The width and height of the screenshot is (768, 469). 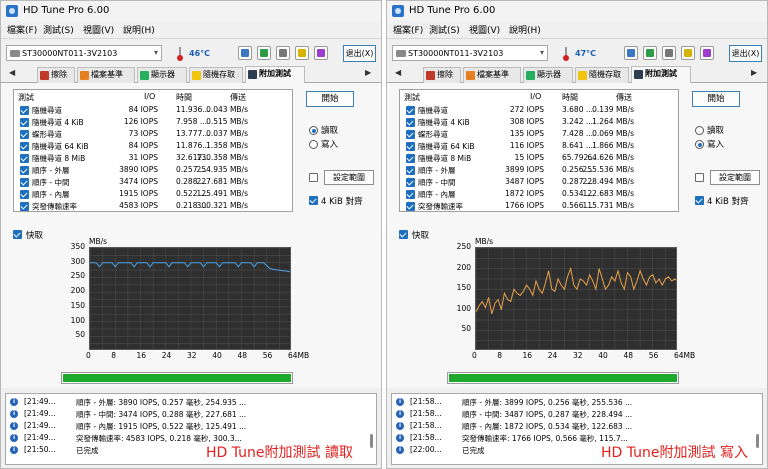 What do you see at coordinates (624, 97) in the screenshot?
I see `header-speed: 傳送` at bounding box center [624, 97].